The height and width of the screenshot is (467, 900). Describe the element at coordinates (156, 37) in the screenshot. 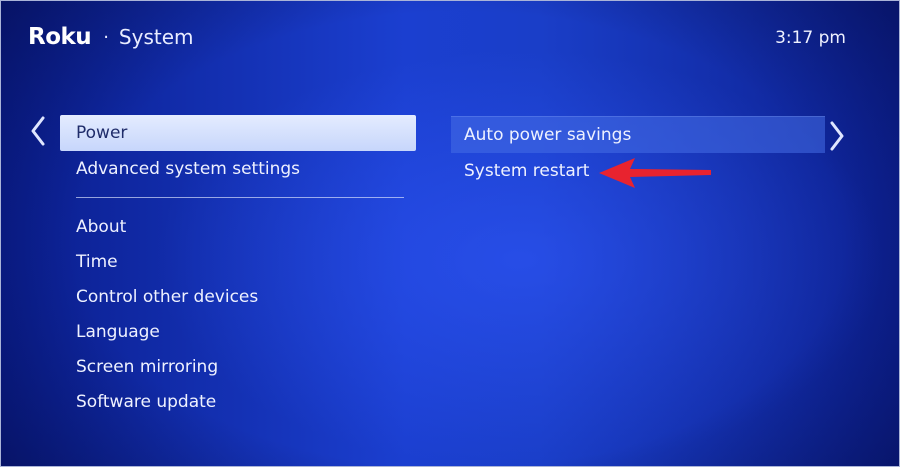

I see `page-title: System` at that location.